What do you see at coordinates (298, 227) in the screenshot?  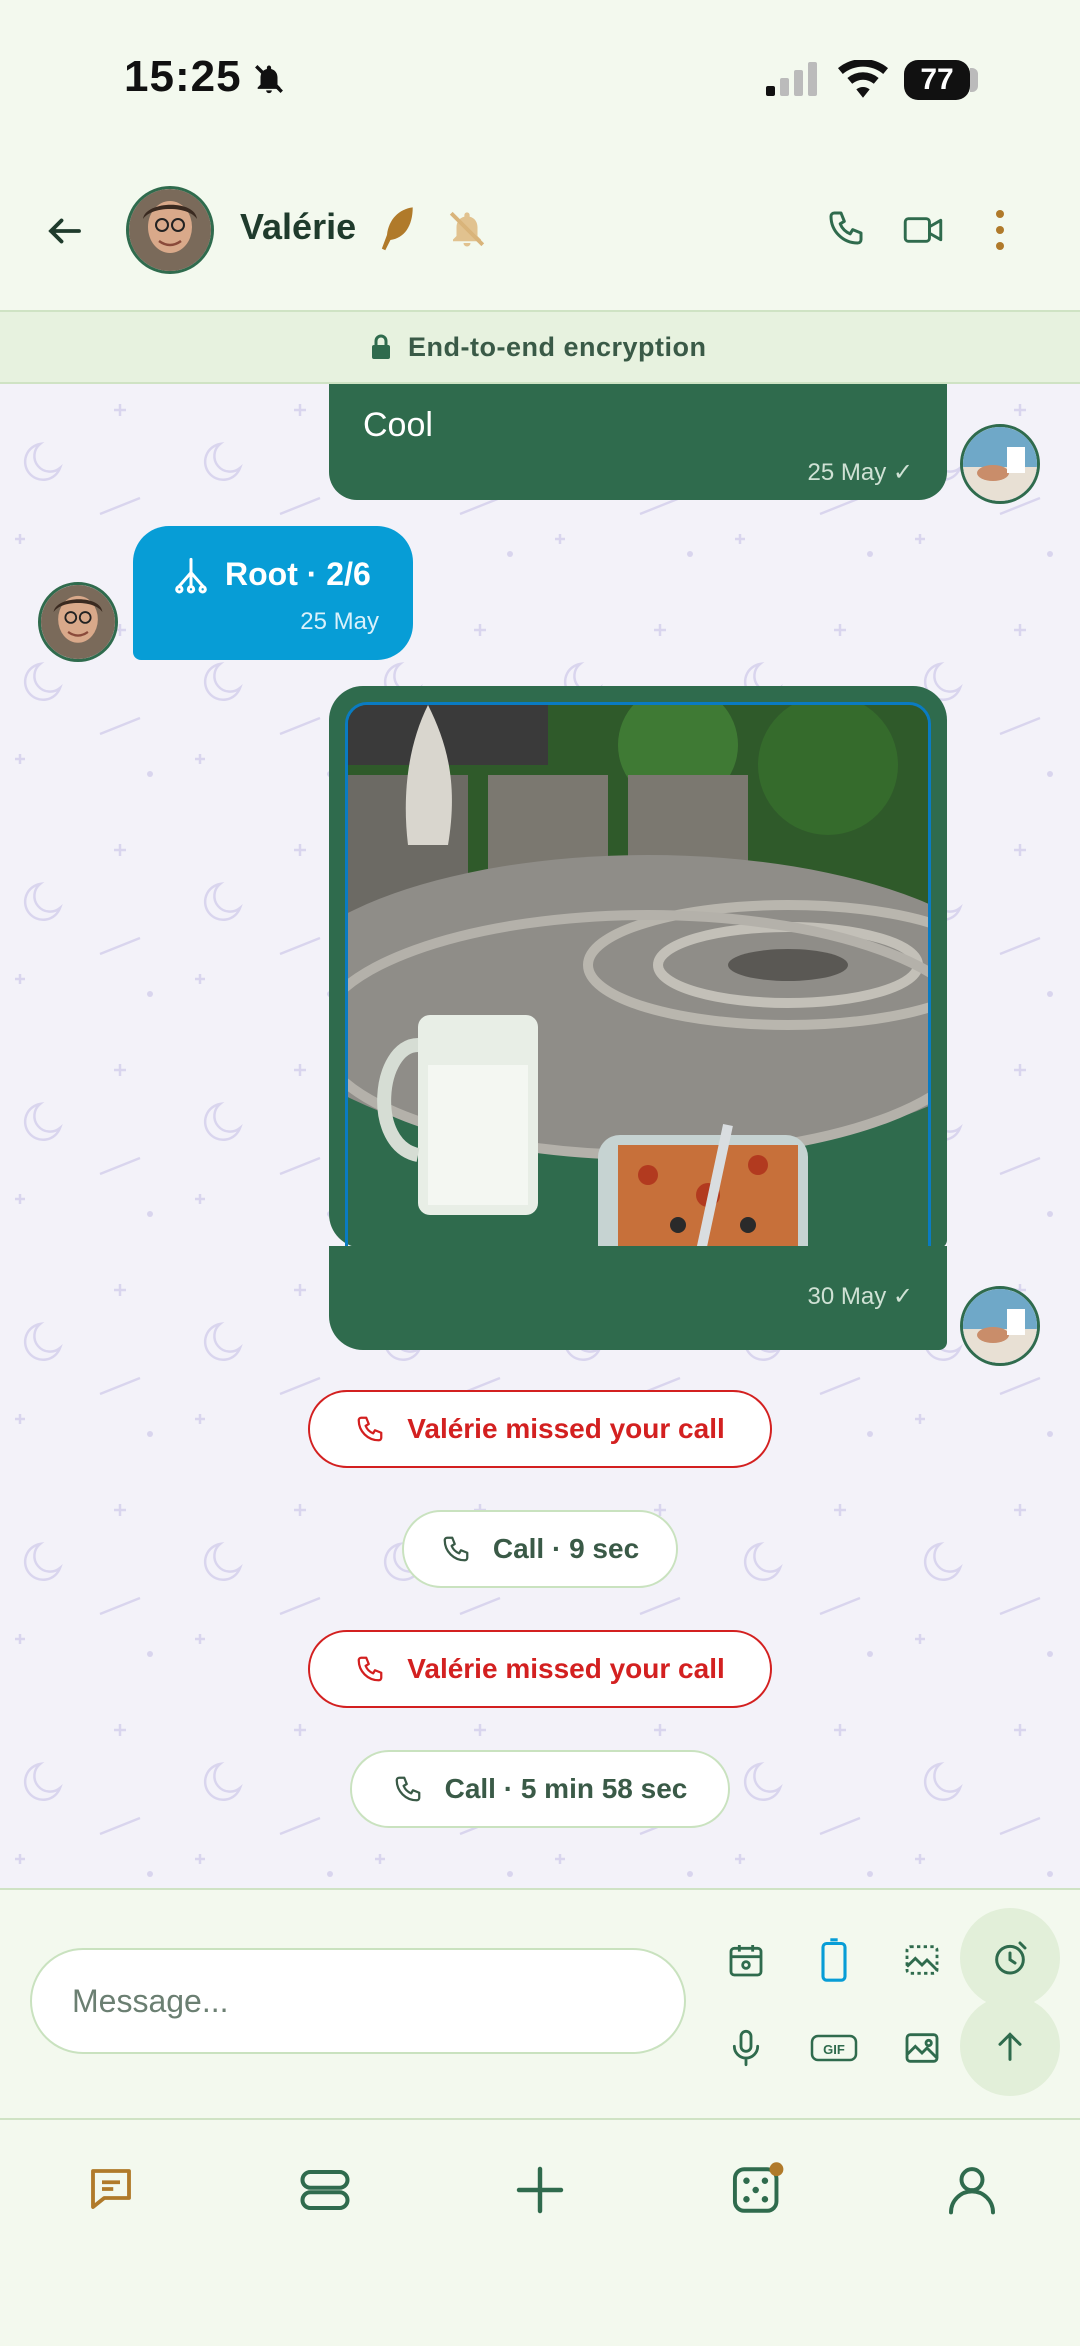 I see `contact-name: Valérie` at bounding box center [298, 227].